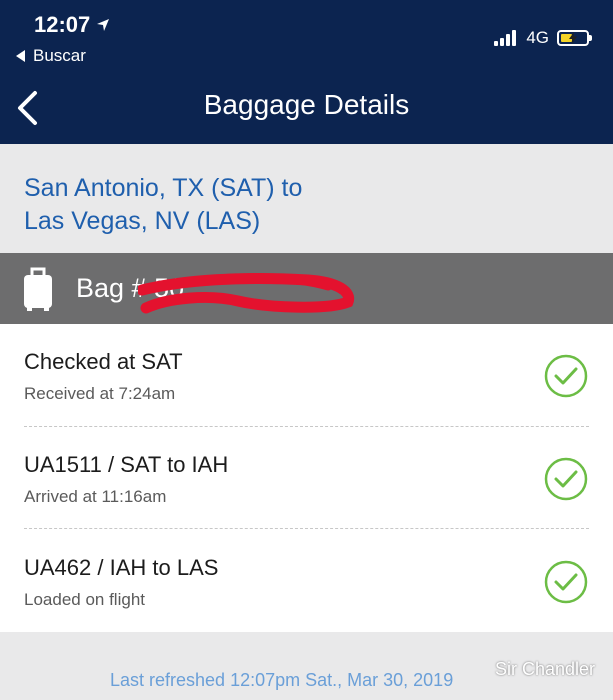 The width and height of the screenshot is (613, 700). What do you see at coordinates (103, 25) in the screenshot?
I see `location-arrow-icon` at bounding box center [103, 25].